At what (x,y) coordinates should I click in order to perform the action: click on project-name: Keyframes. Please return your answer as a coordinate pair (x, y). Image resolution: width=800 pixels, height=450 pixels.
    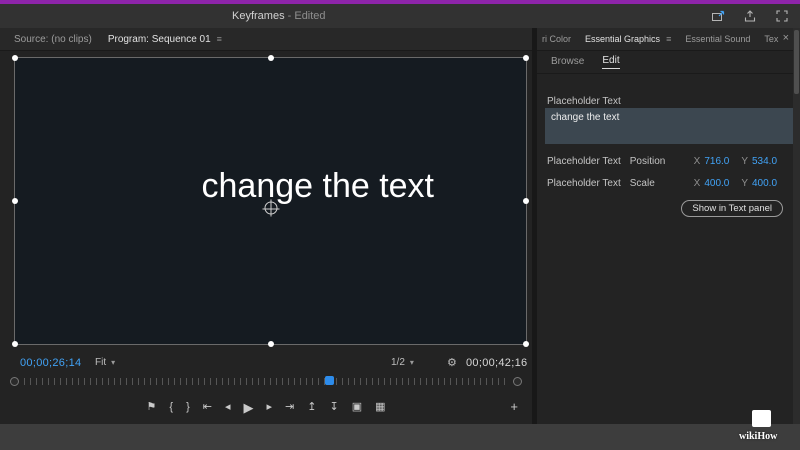
    Looking at the image, I should click on (258, 16).